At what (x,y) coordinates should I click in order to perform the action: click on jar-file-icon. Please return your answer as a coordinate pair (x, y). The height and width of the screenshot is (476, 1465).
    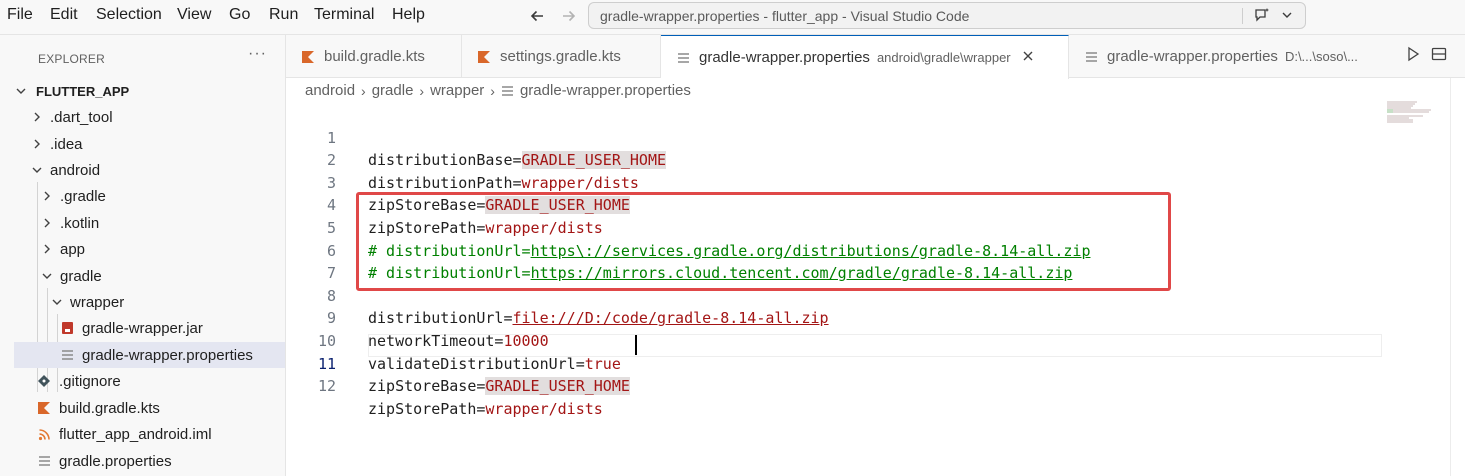
    Looking at the image, I should click on (67, 328).